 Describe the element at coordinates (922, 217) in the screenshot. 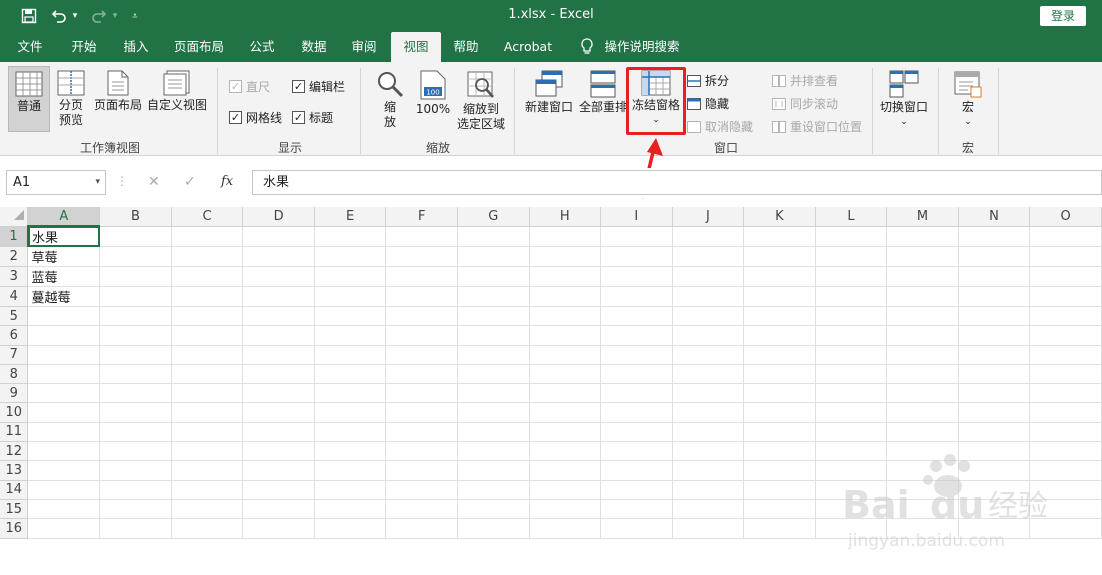

I see `column-header-M: M` at that location.